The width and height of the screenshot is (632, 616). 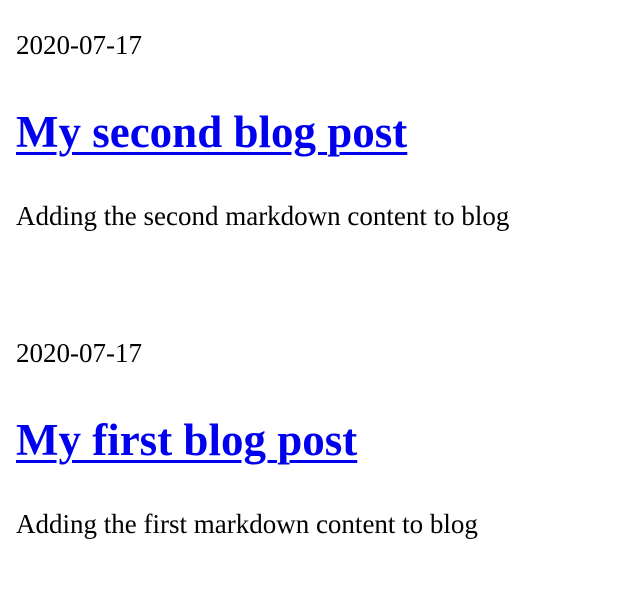 I want to click on post-title-link: My second blog post, so click(x=211, y=132).